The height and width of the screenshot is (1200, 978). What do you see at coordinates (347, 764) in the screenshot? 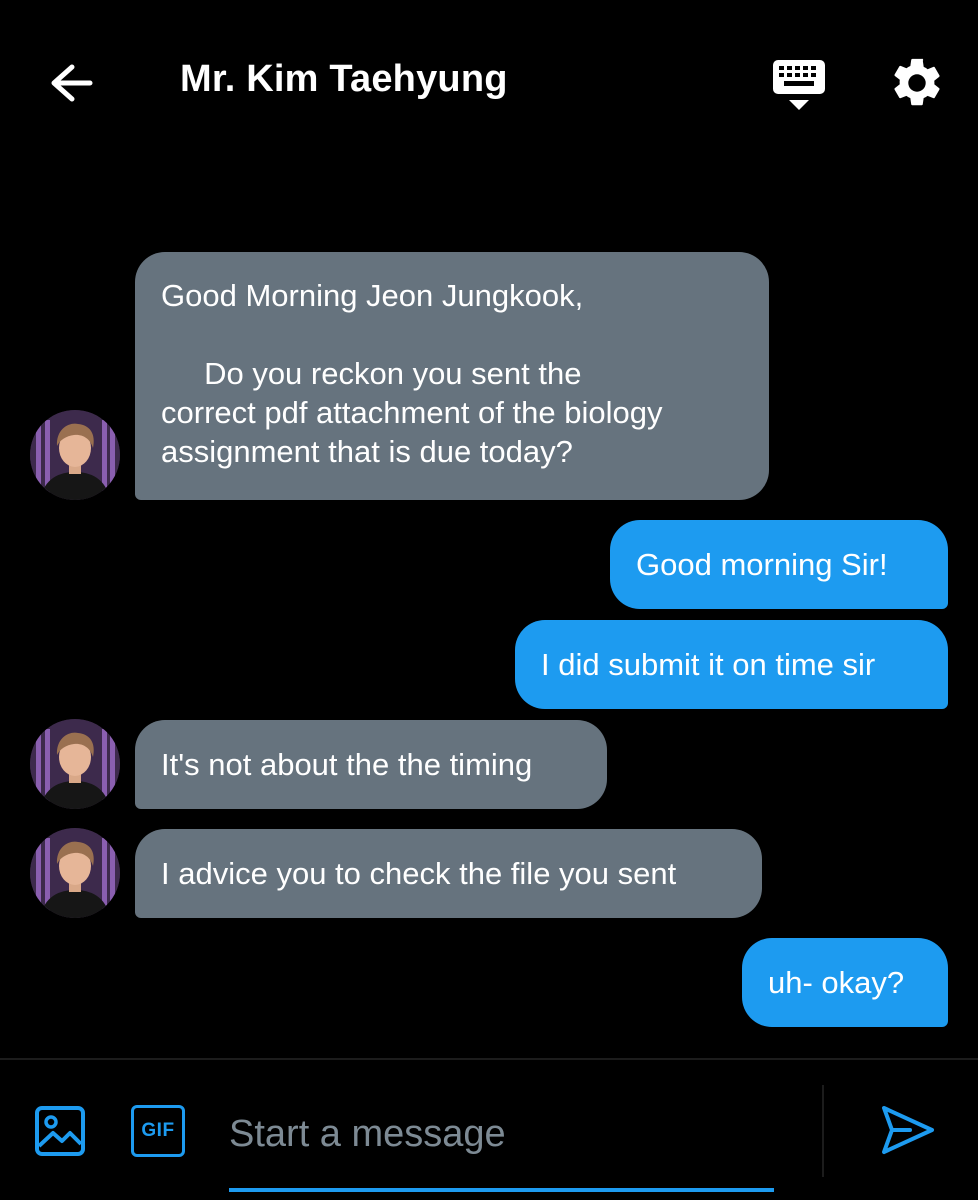
I see `message-text: It's not about the the timing` at bounding box center [347, 764].